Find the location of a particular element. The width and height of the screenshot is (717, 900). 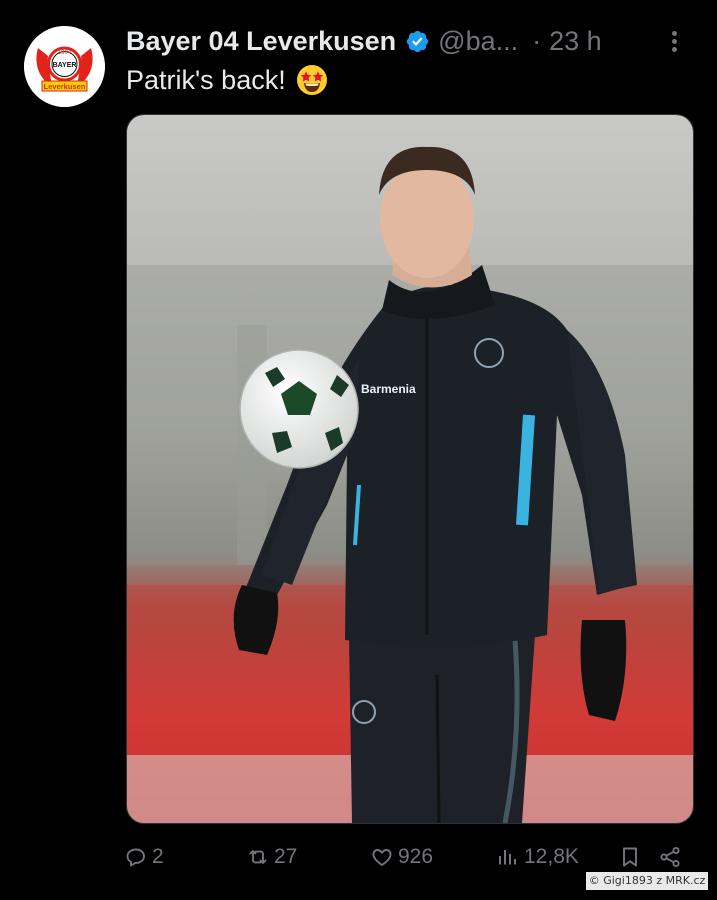

retweet-count: 27 is located at coordinates (286, 856).